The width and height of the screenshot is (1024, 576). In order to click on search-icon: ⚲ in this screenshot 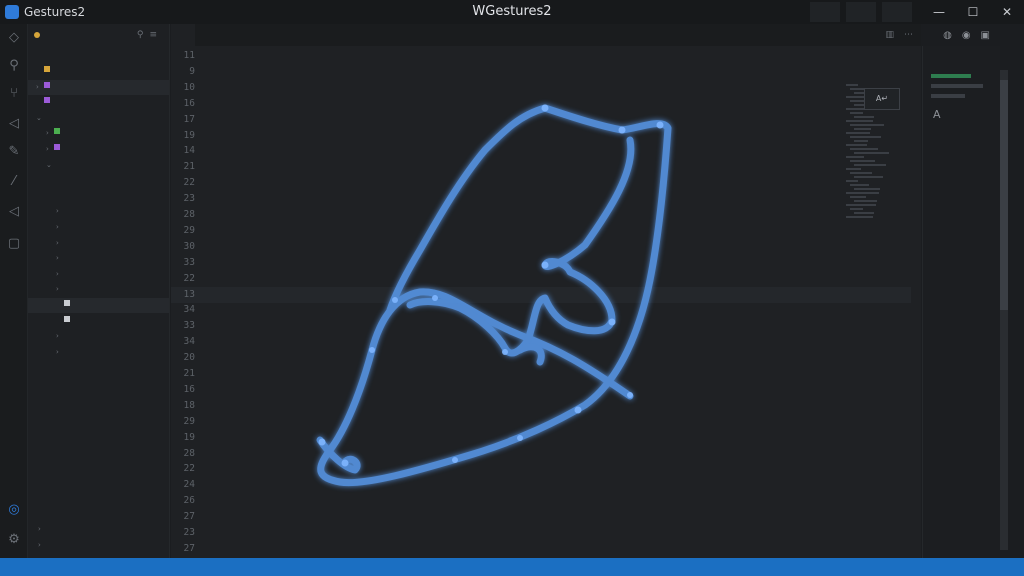, I will do `click(14, 66)`.